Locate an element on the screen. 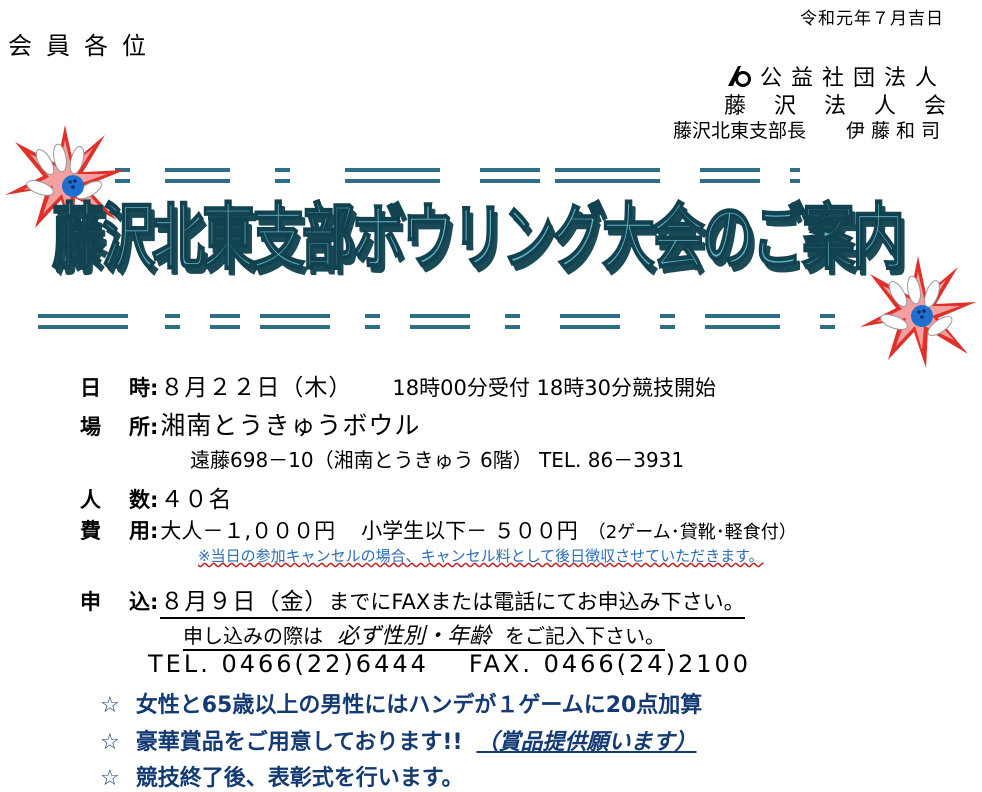 The image size is (982, 792). tel-number: TEL. 0466(22)6444 is located at coordinates (288, 664).